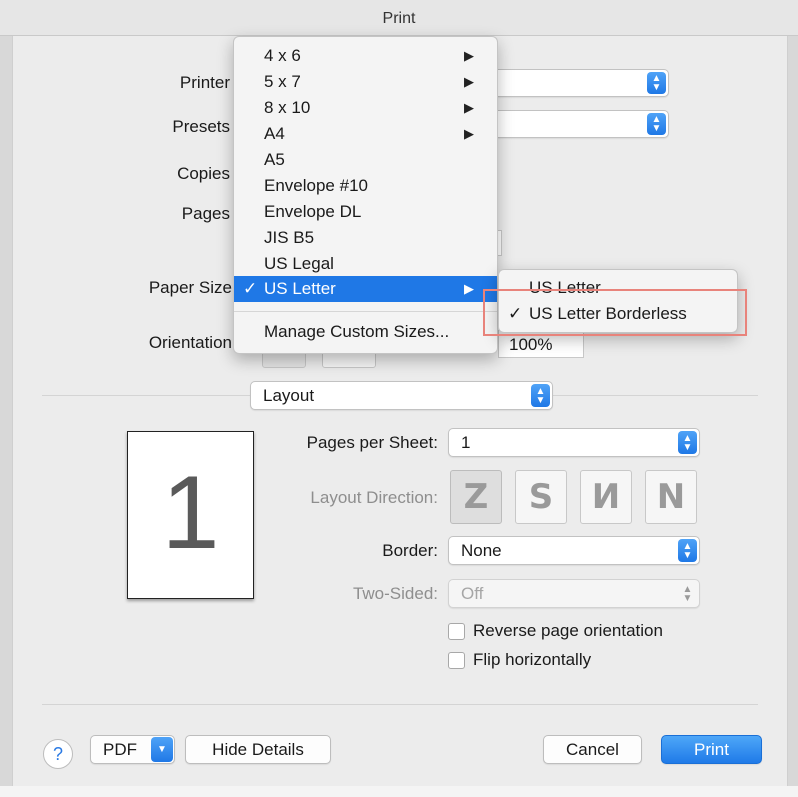 The width and height of the screenshot is (798, 797). I want to click on pages-per-sheet-label: Pages per Sheet:, so click(372, 442).